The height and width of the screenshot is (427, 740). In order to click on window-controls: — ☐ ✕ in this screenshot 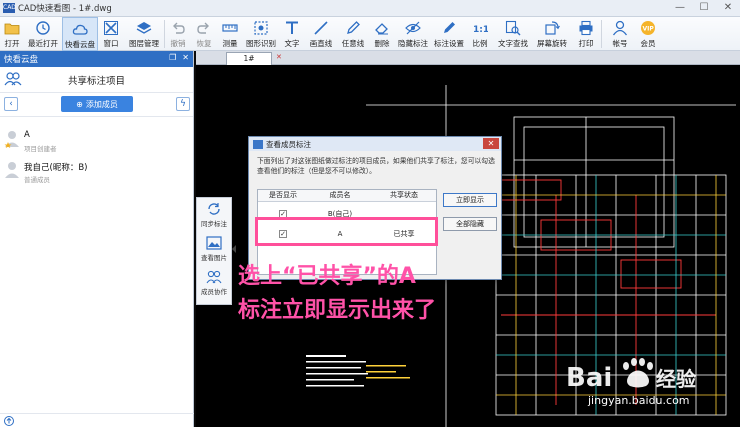, I will do `click(704, 8)`.